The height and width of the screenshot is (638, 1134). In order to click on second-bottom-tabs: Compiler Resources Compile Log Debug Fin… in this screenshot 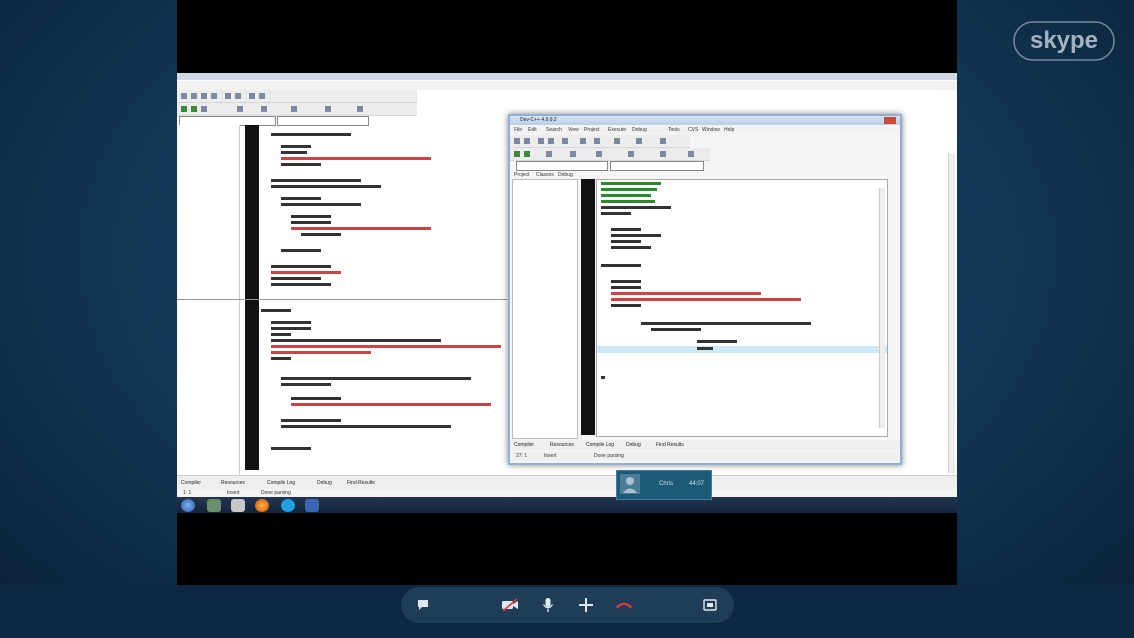, I will do `click(705, 445)`.